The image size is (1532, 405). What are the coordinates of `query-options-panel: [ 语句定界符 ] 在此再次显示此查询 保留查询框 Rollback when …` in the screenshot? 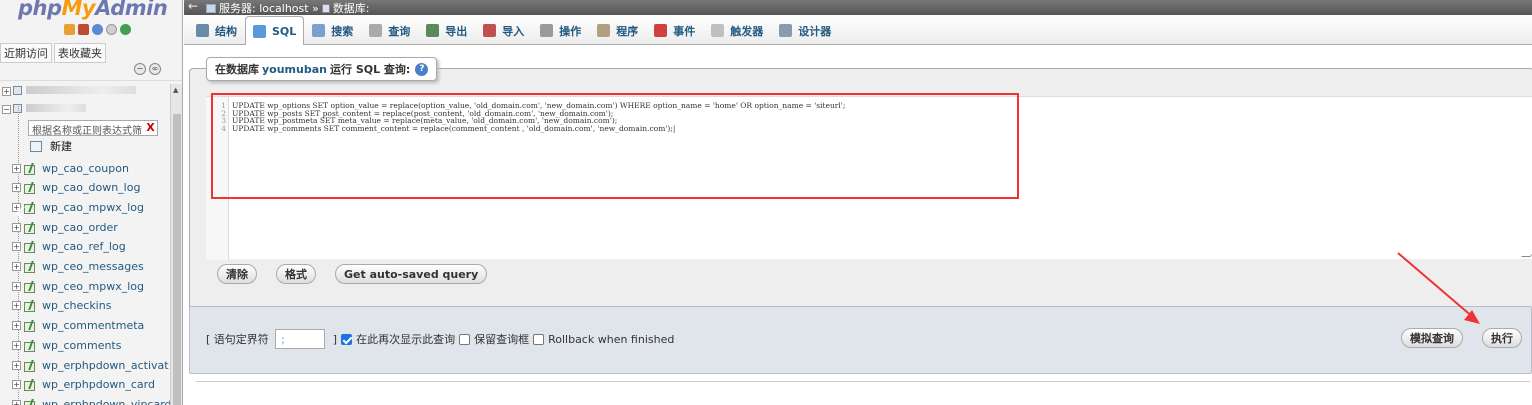 It's located at (860, 340).